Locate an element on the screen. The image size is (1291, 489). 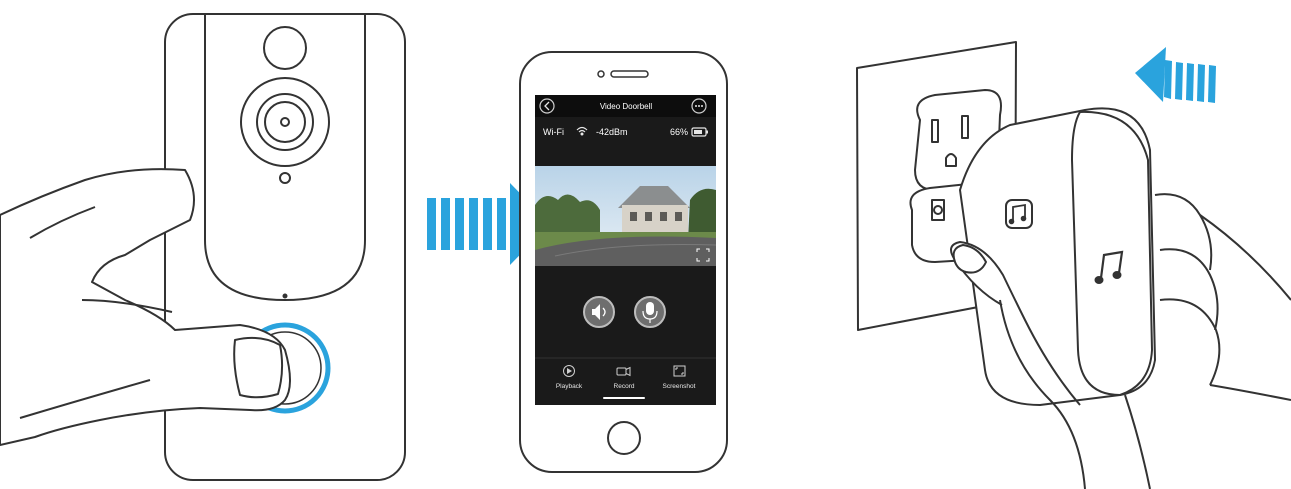
live-video-feed is located at coordinates (625, 216).